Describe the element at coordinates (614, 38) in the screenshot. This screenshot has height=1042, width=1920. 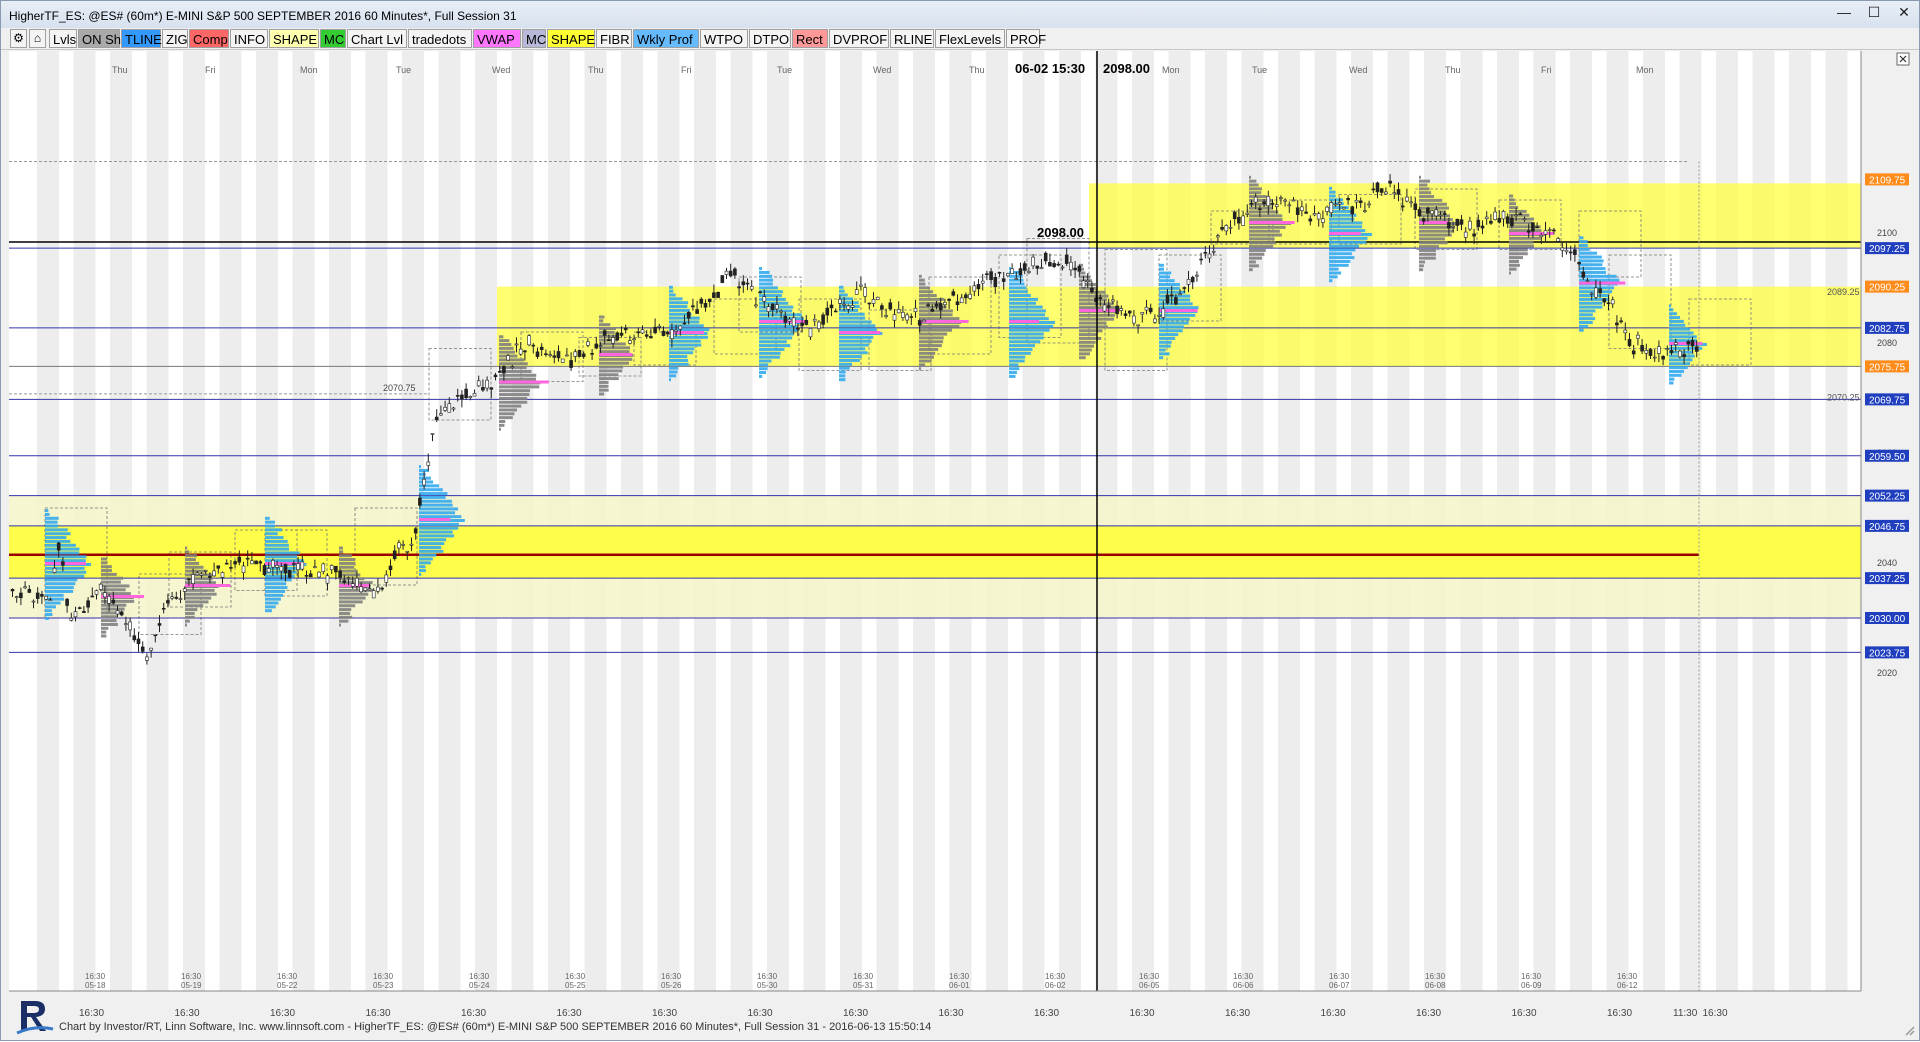
I see `toolbar-button-fibr: FIBR` at that location.